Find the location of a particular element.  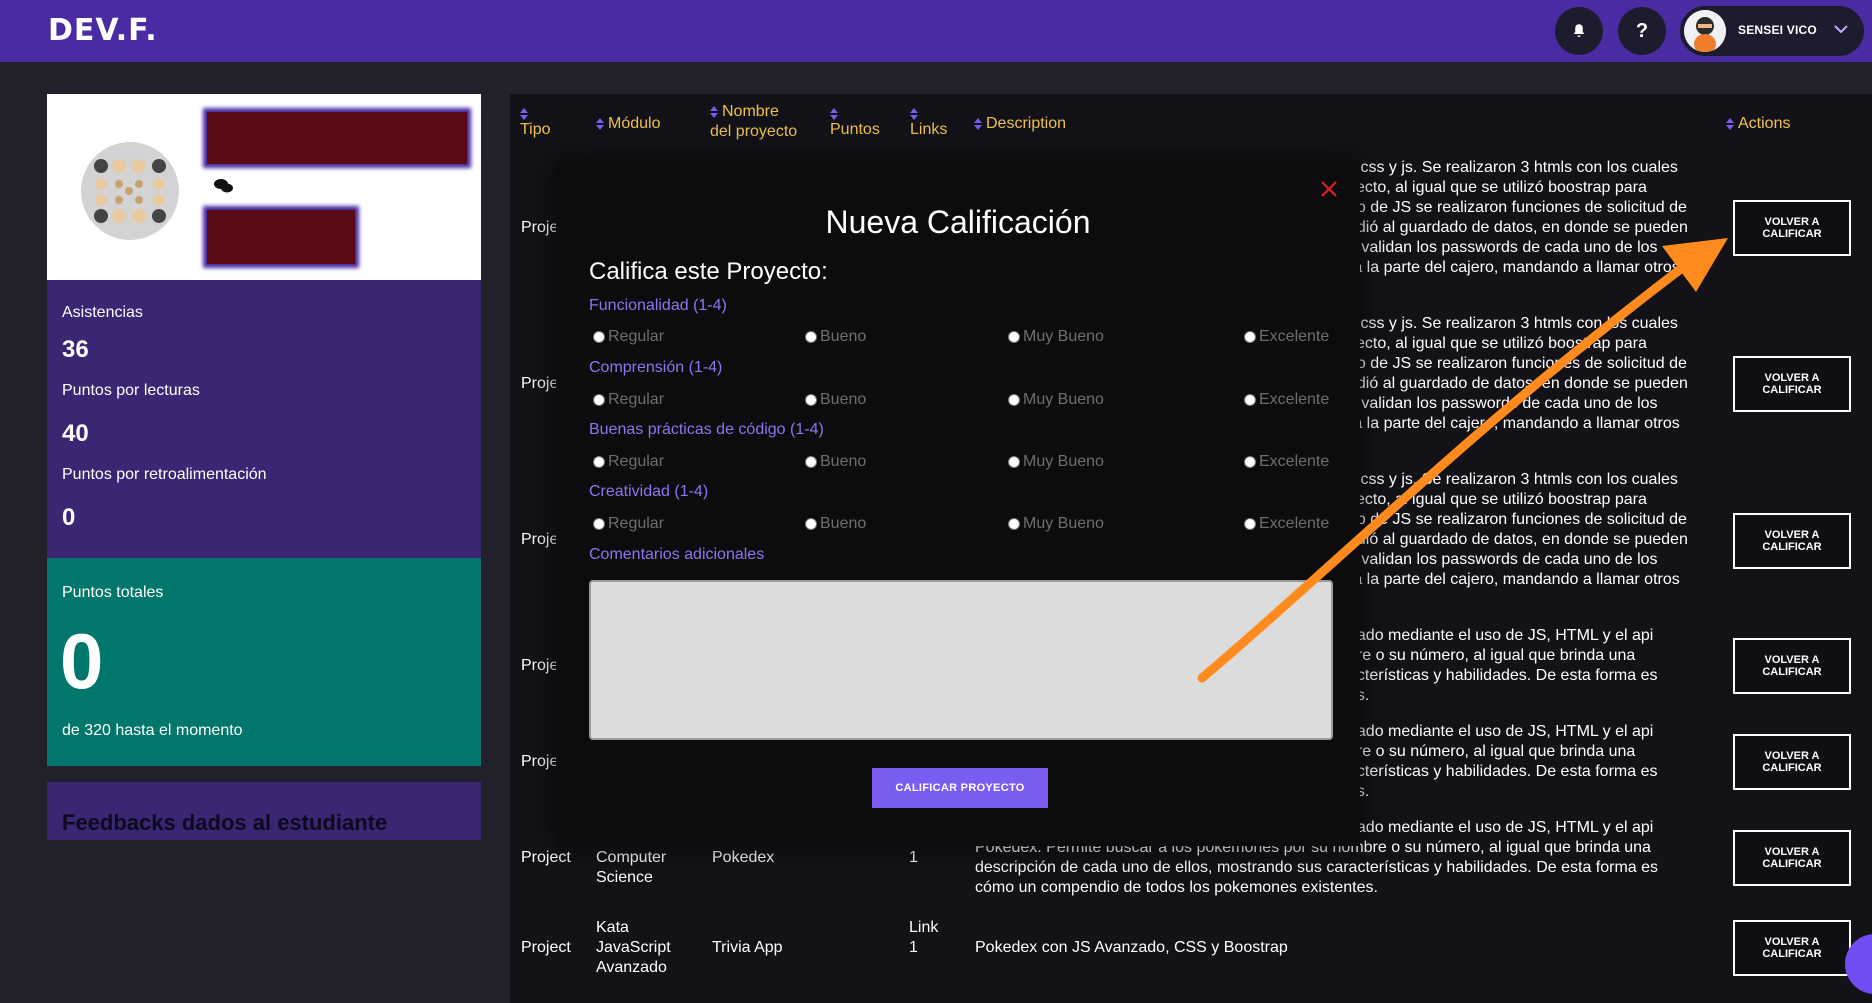

comments-textarea is located at coordinates (961, 660).